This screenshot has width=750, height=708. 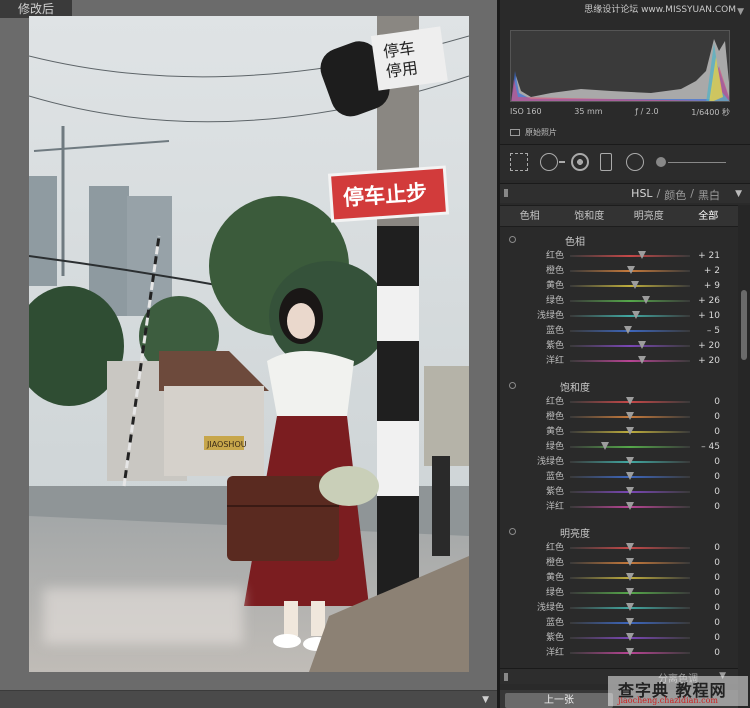 What do you see at coordinates (625, 193) in the screenshot?
I see `hsl-panel-header: HSL / 颜色 / 黑白 ▼` at bounding box center [625, 193].